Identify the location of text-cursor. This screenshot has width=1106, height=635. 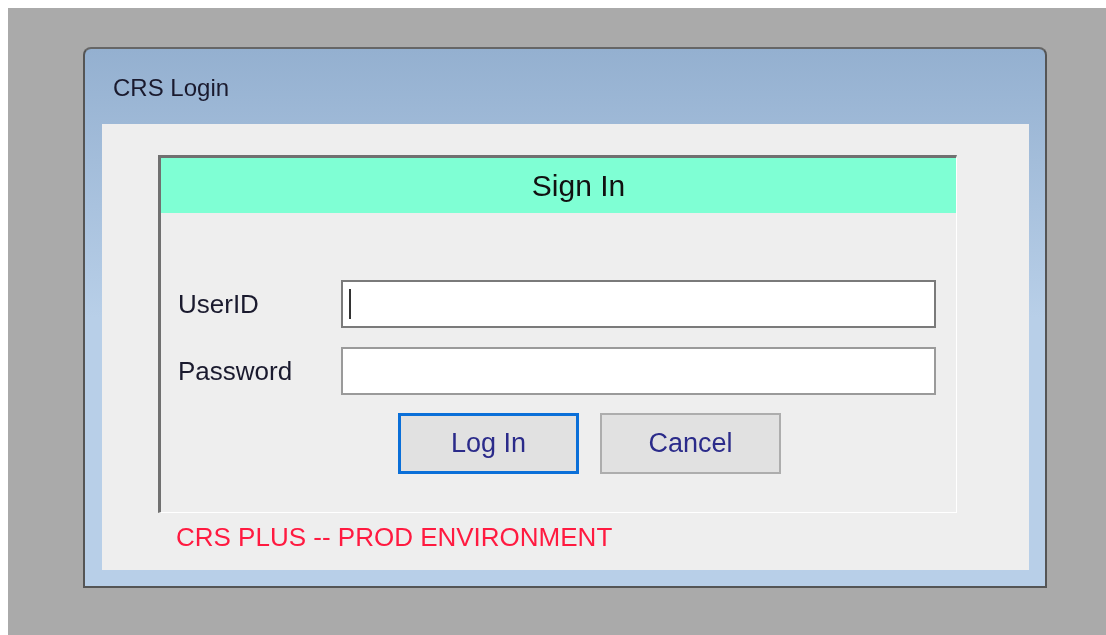
(350, 304).